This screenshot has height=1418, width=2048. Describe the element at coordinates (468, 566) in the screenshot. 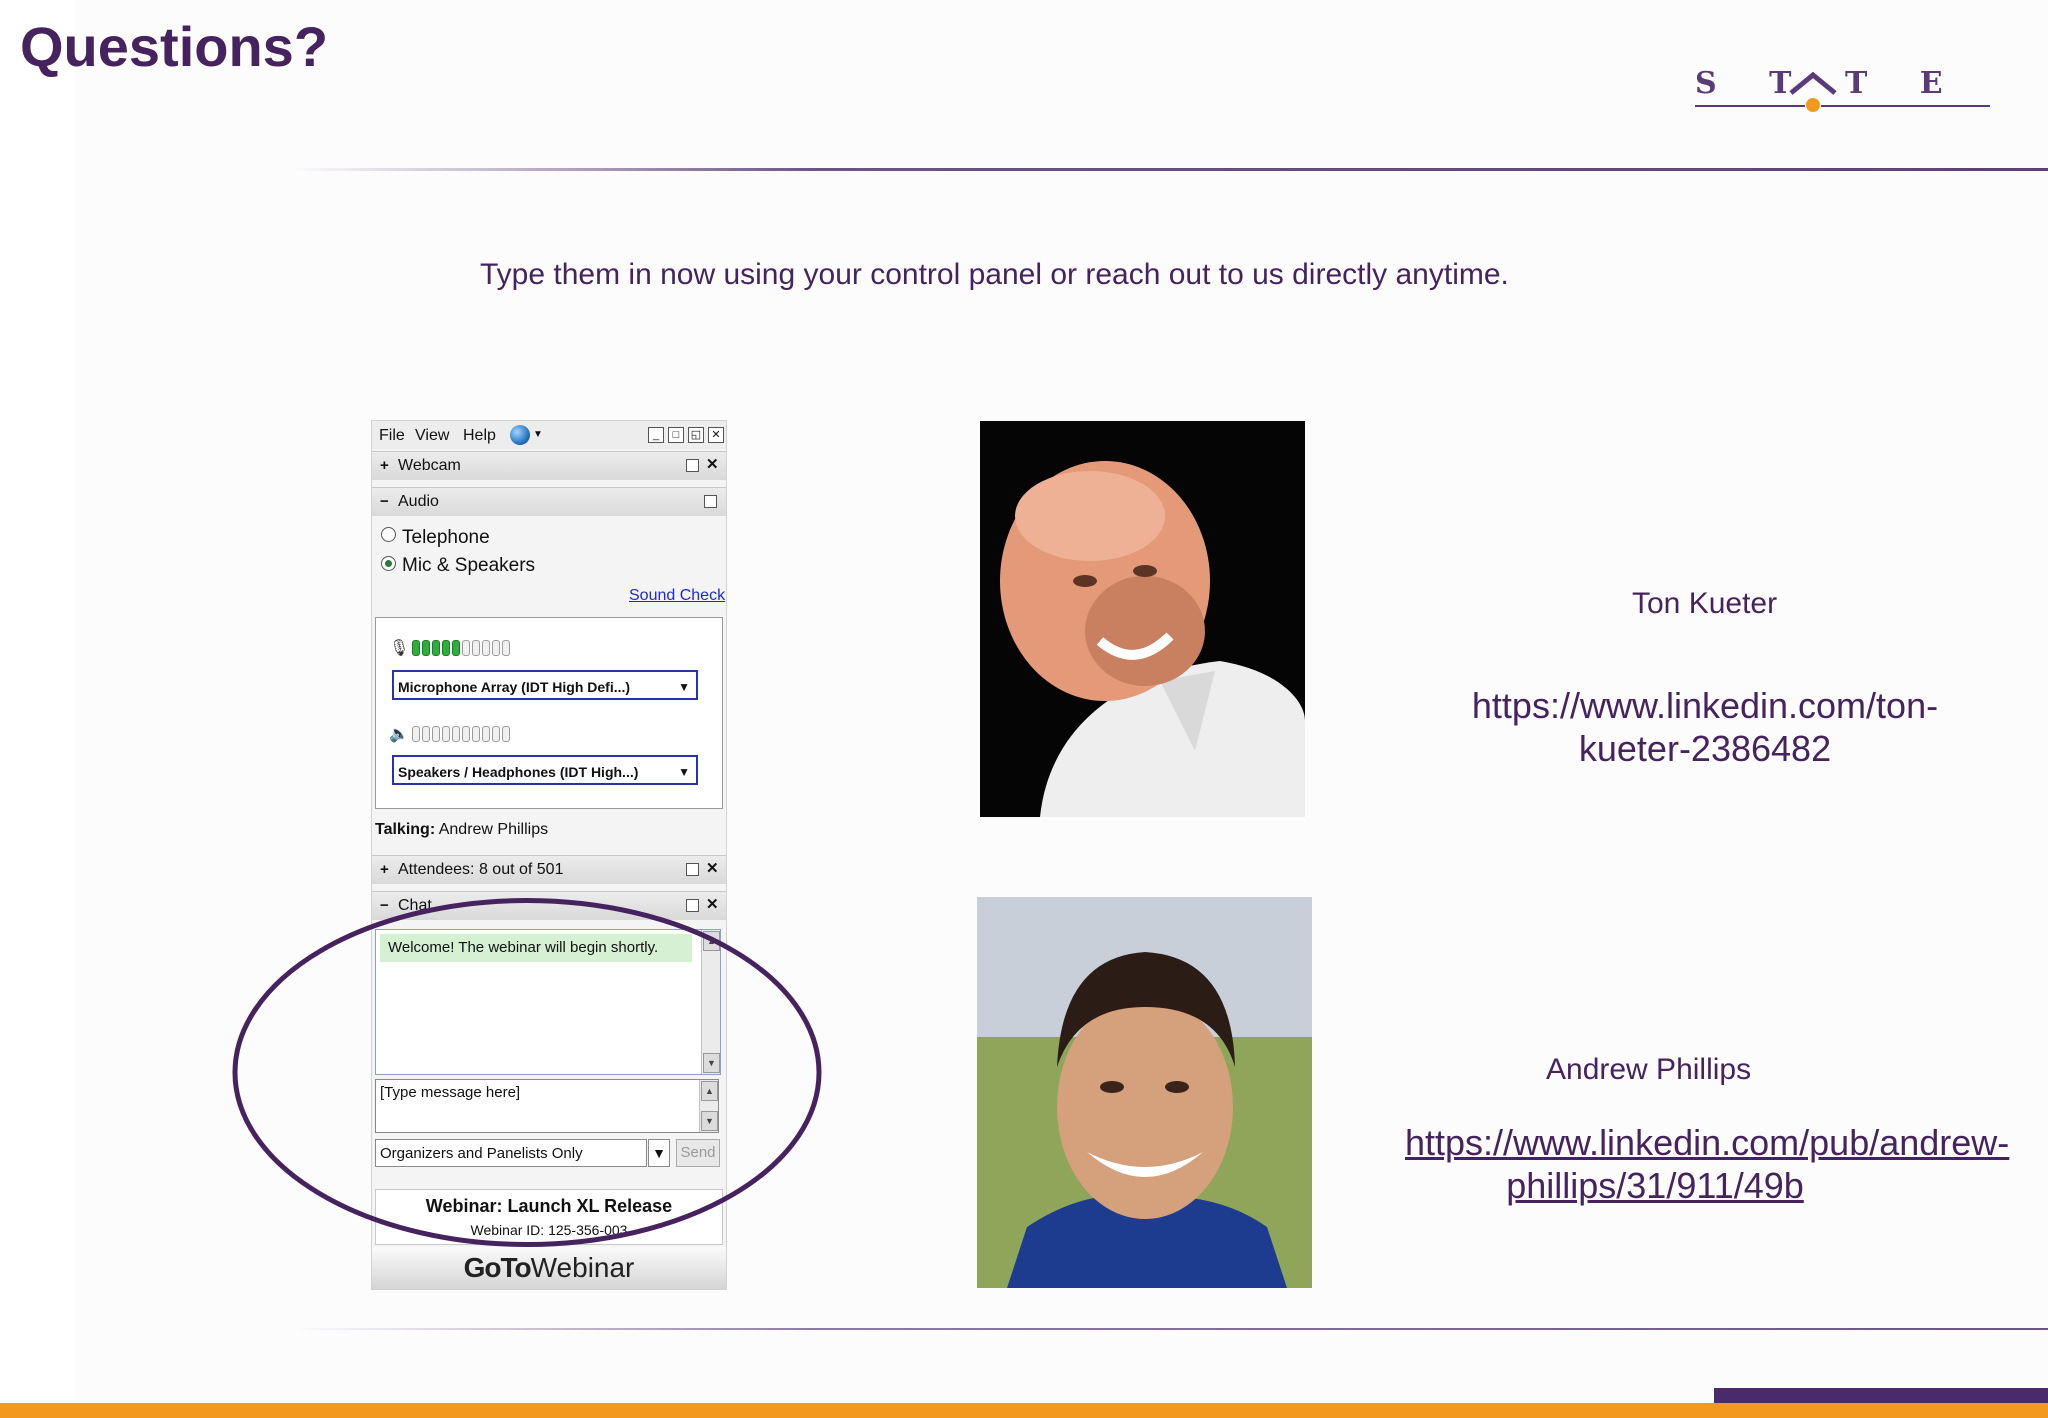

I see `mic-speakers-label: Mic & Speakers` at that location.